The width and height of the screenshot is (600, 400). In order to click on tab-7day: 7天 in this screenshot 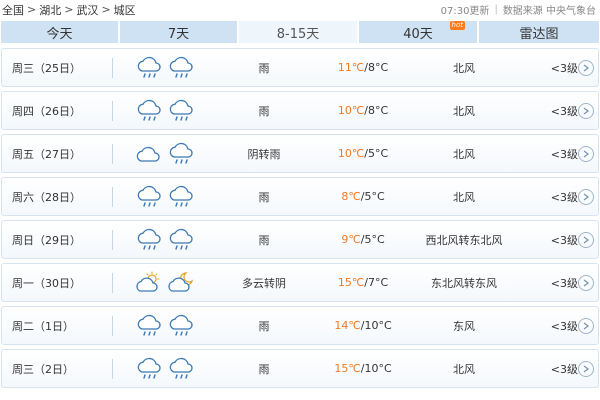, I will do `click(178, 32)`.